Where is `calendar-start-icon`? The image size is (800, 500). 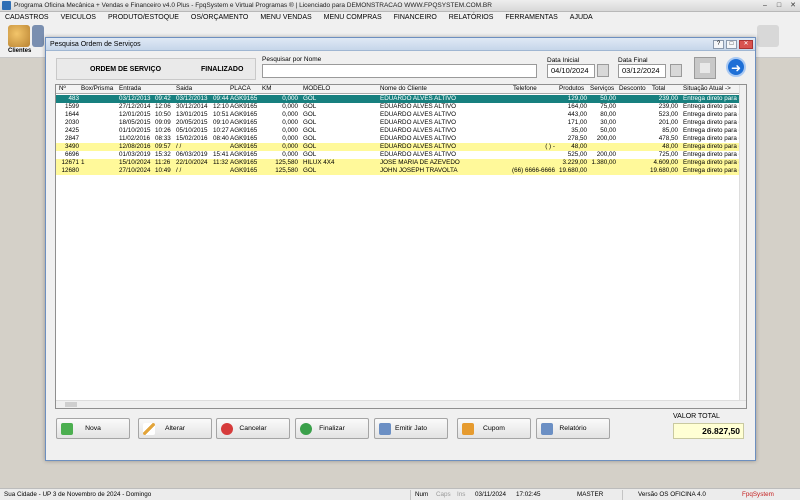
calendar-start-icon is located at coordinates (603, 70).